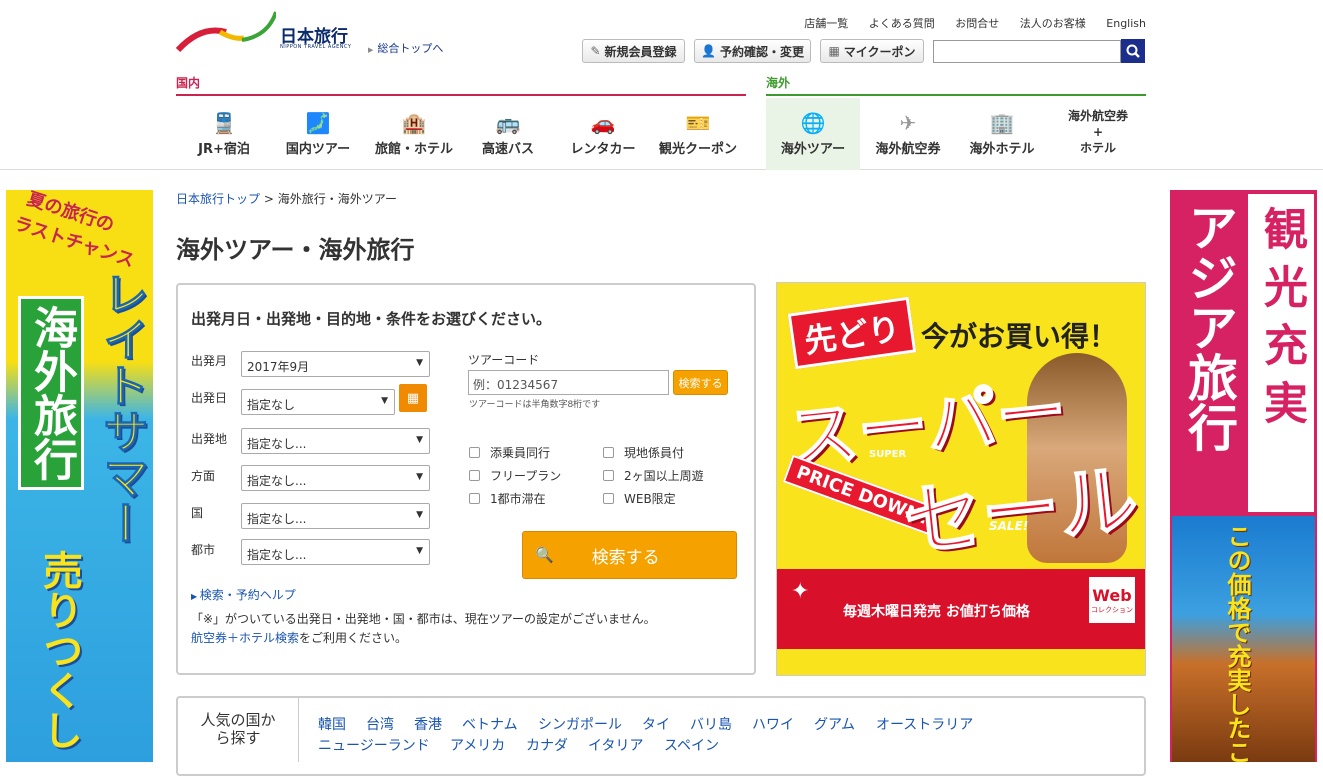 The image size is (1323, 776). Describe the element at coordinates (752, 51) in the screenshot. I see `reservation-button: 👤 予約確認・変更` at that location.